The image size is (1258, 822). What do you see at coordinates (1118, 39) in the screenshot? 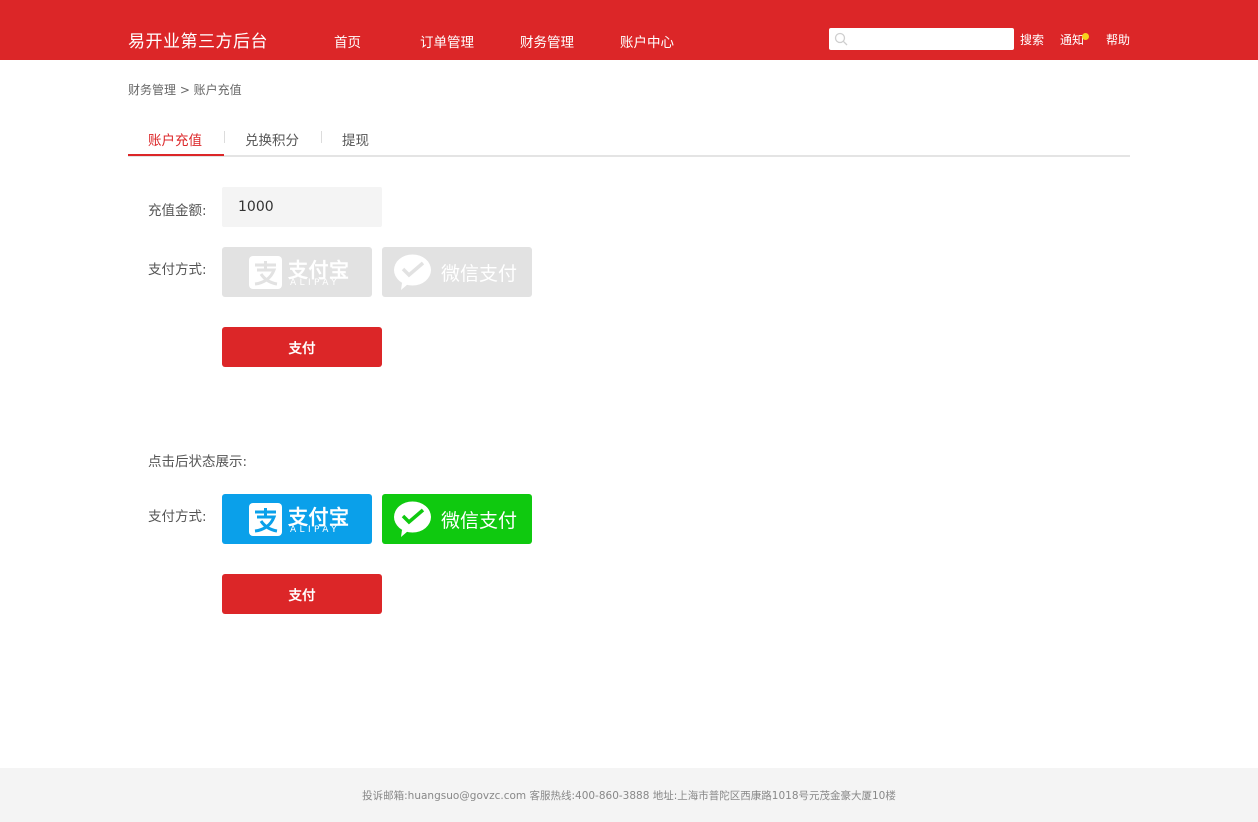
I see `help-link: 帮助` at bounding box center [1118, 39].